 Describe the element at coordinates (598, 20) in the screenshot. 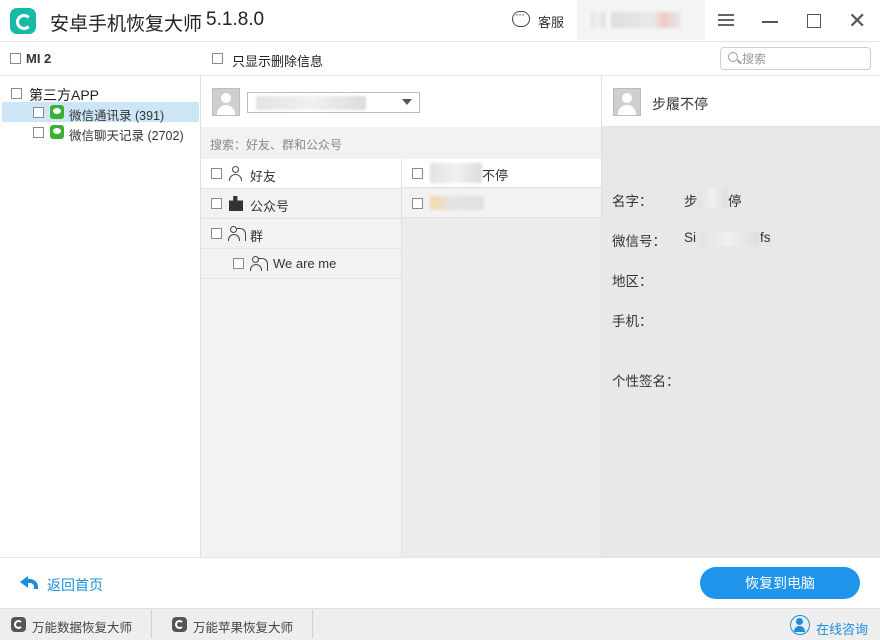

I see `blurred-avatar` at that location.